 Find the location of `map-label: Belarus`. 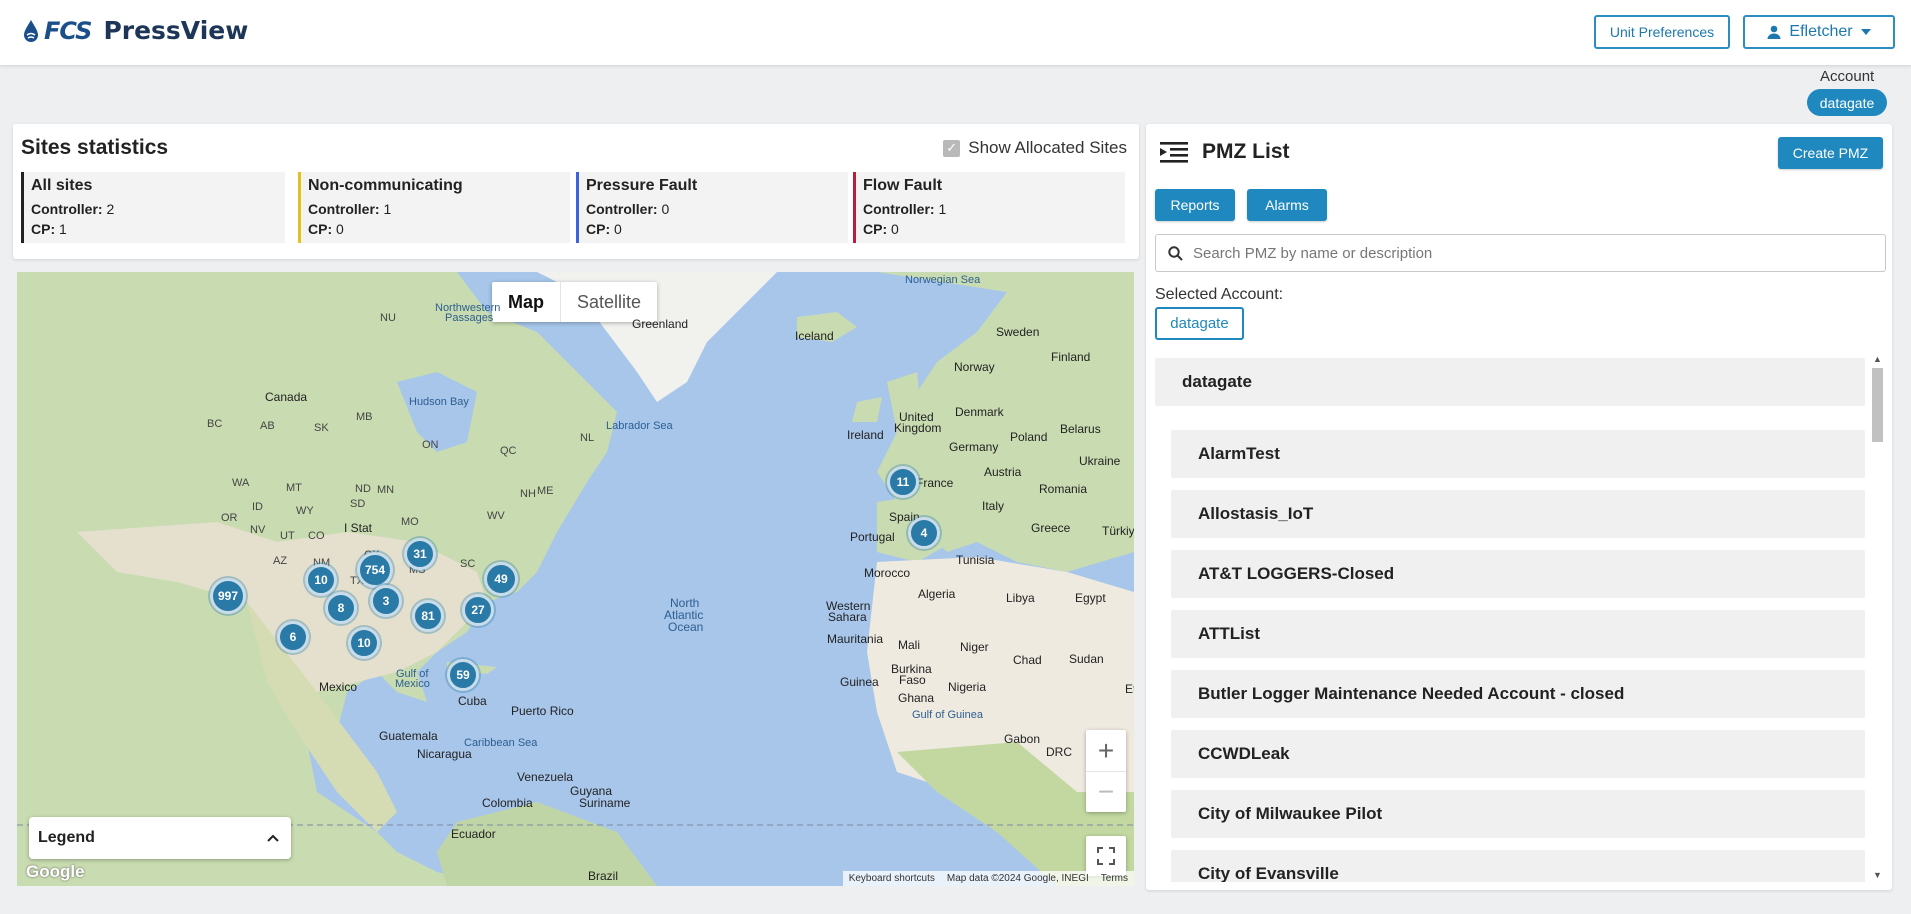

map-label: Belarus is located at coordinates (1080, 429).